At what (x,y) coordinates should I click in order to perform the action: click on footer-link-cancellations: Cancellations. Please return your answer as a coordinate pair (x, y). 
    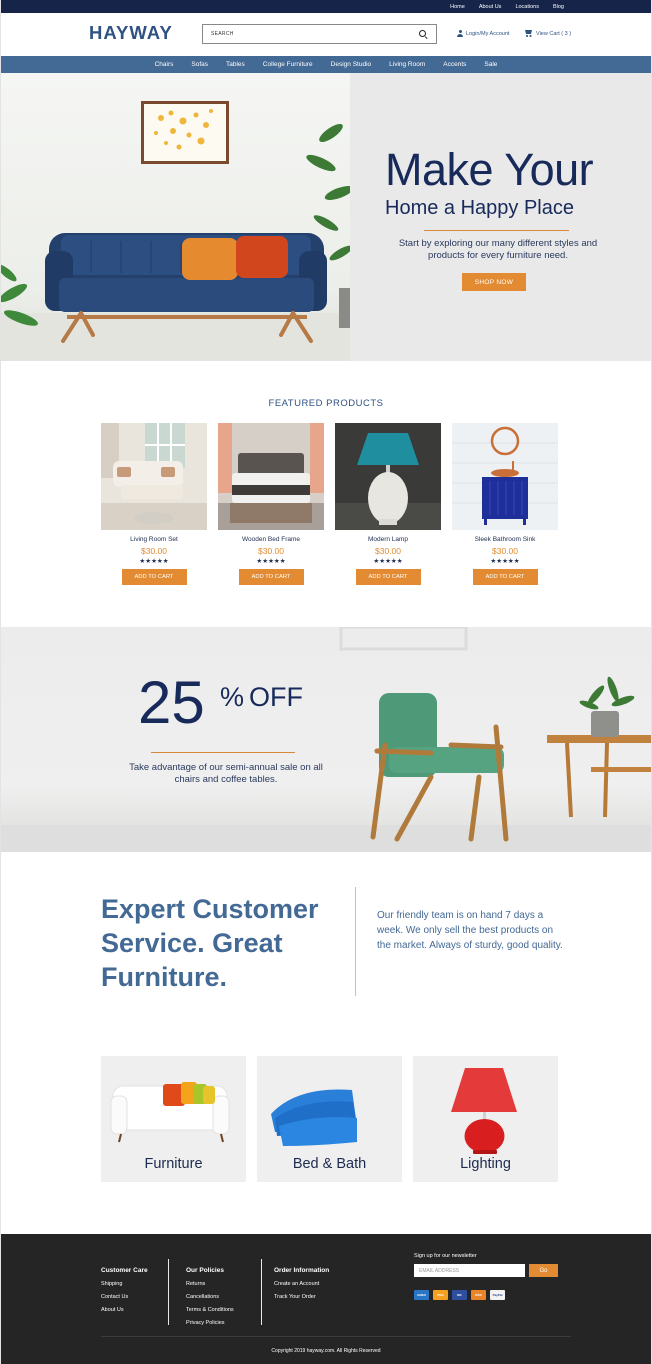
    Looking at the image, I should click on (210, 1297).